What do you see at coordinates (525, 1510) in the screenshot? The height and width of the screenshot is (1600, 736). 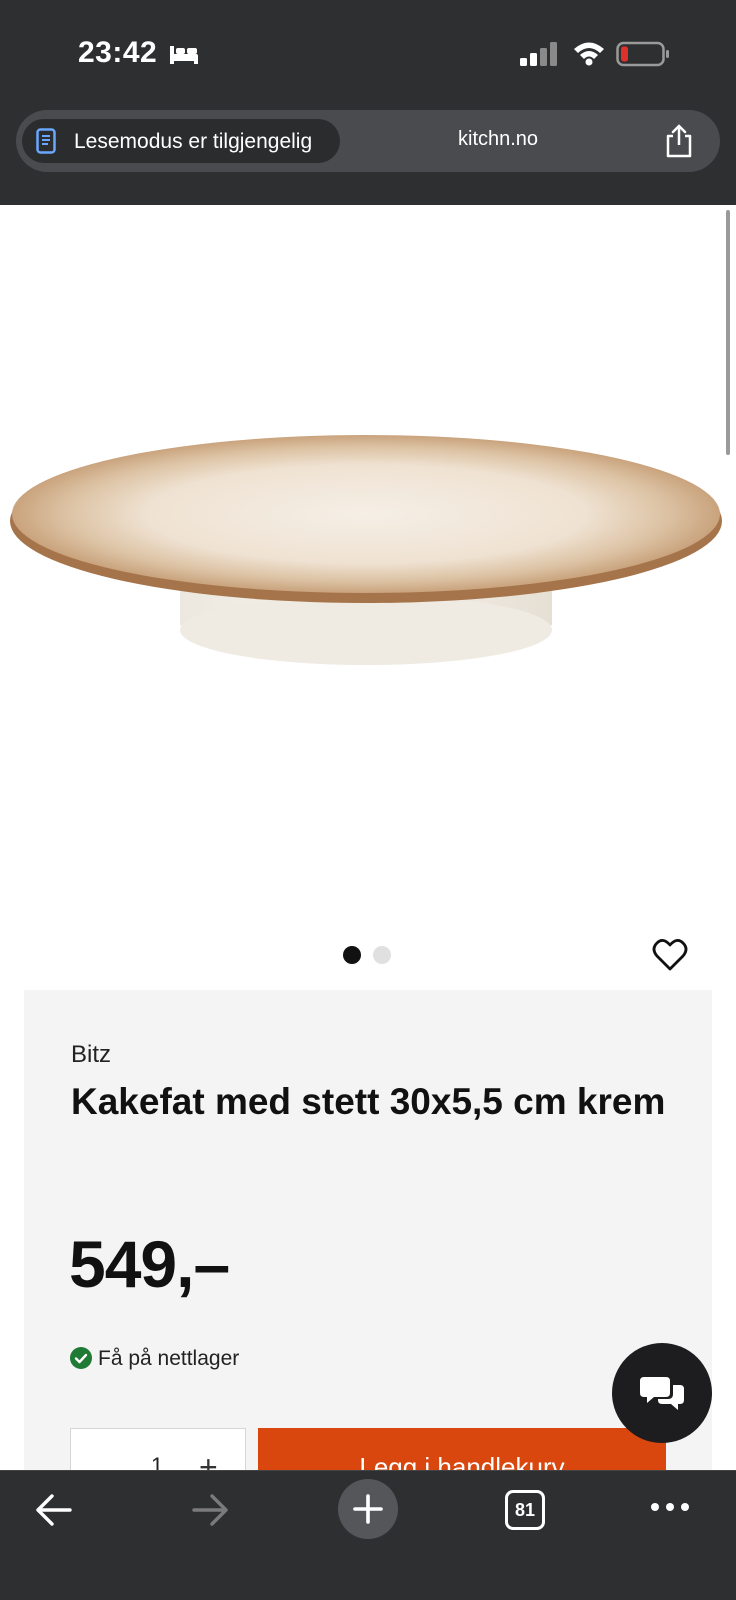 I see `tabs-icon: 81` at bounding box center [525, 1510].